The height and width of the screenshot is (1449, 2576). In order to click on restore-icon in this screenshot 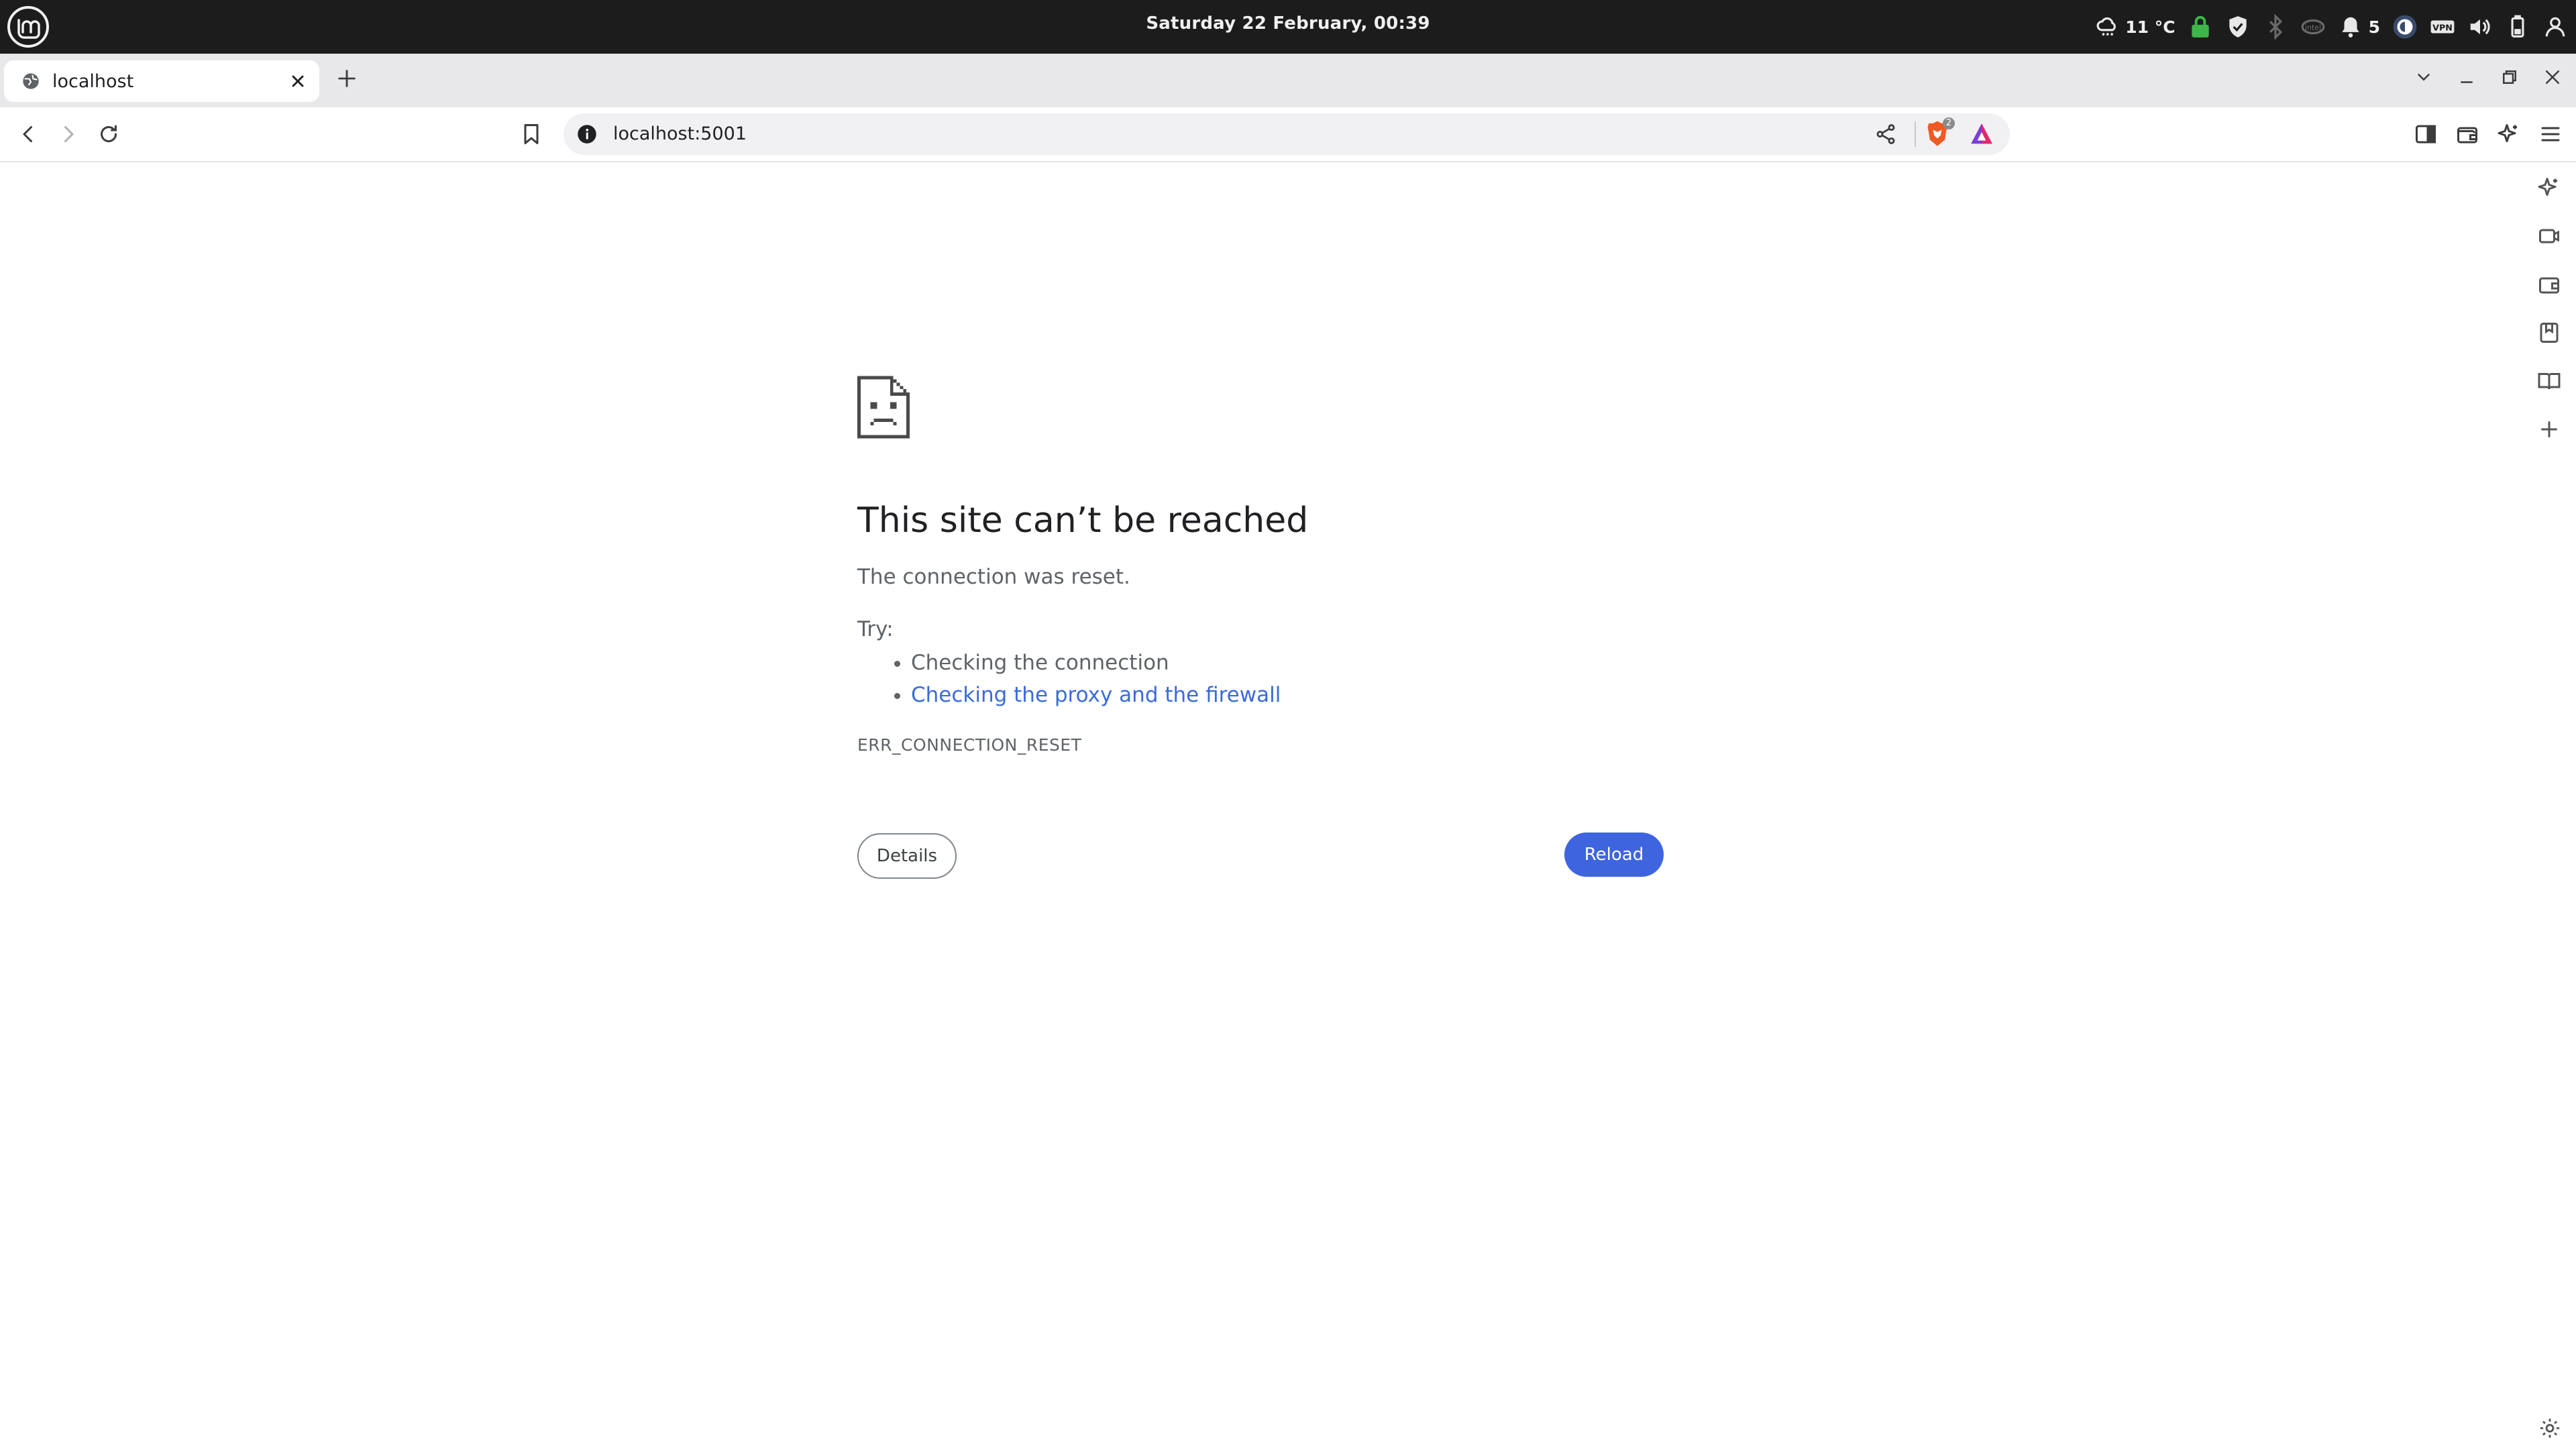, I will do `click(2510, 77)`.